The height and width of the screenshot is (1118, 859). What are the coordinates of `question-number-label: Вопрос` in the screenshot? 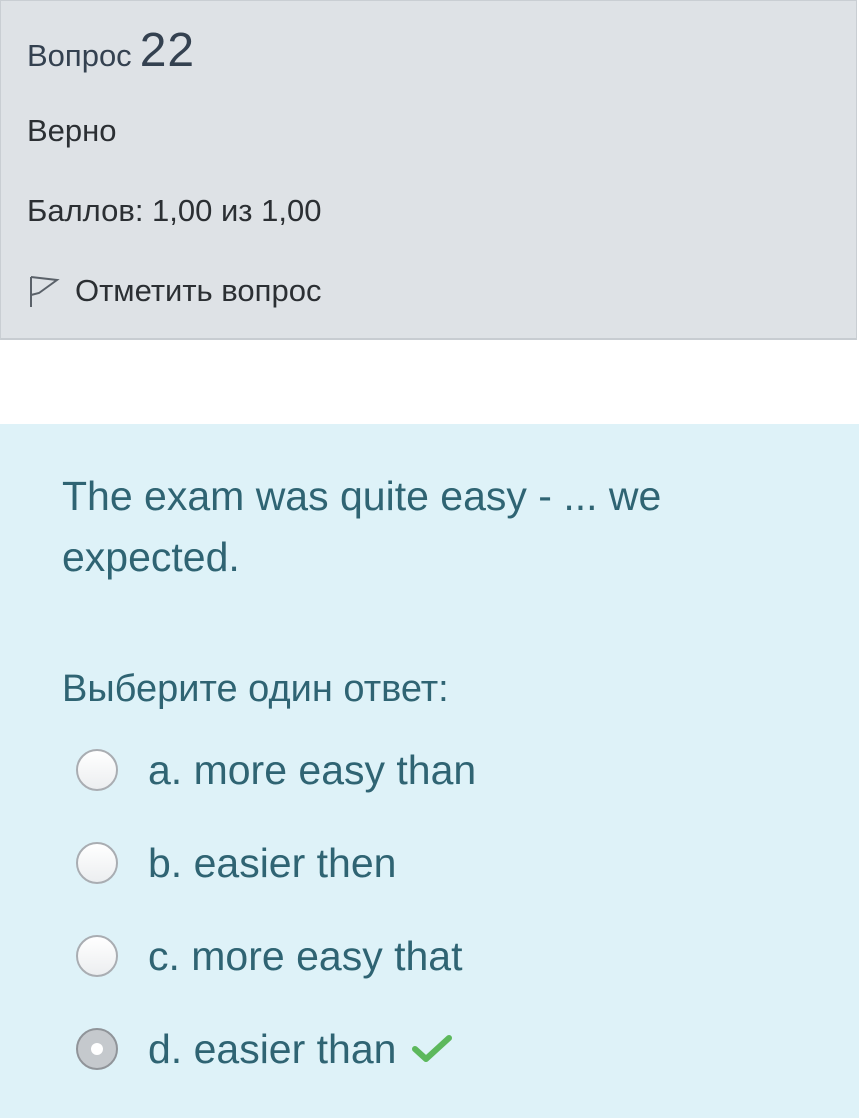 It's located at (79, 55).